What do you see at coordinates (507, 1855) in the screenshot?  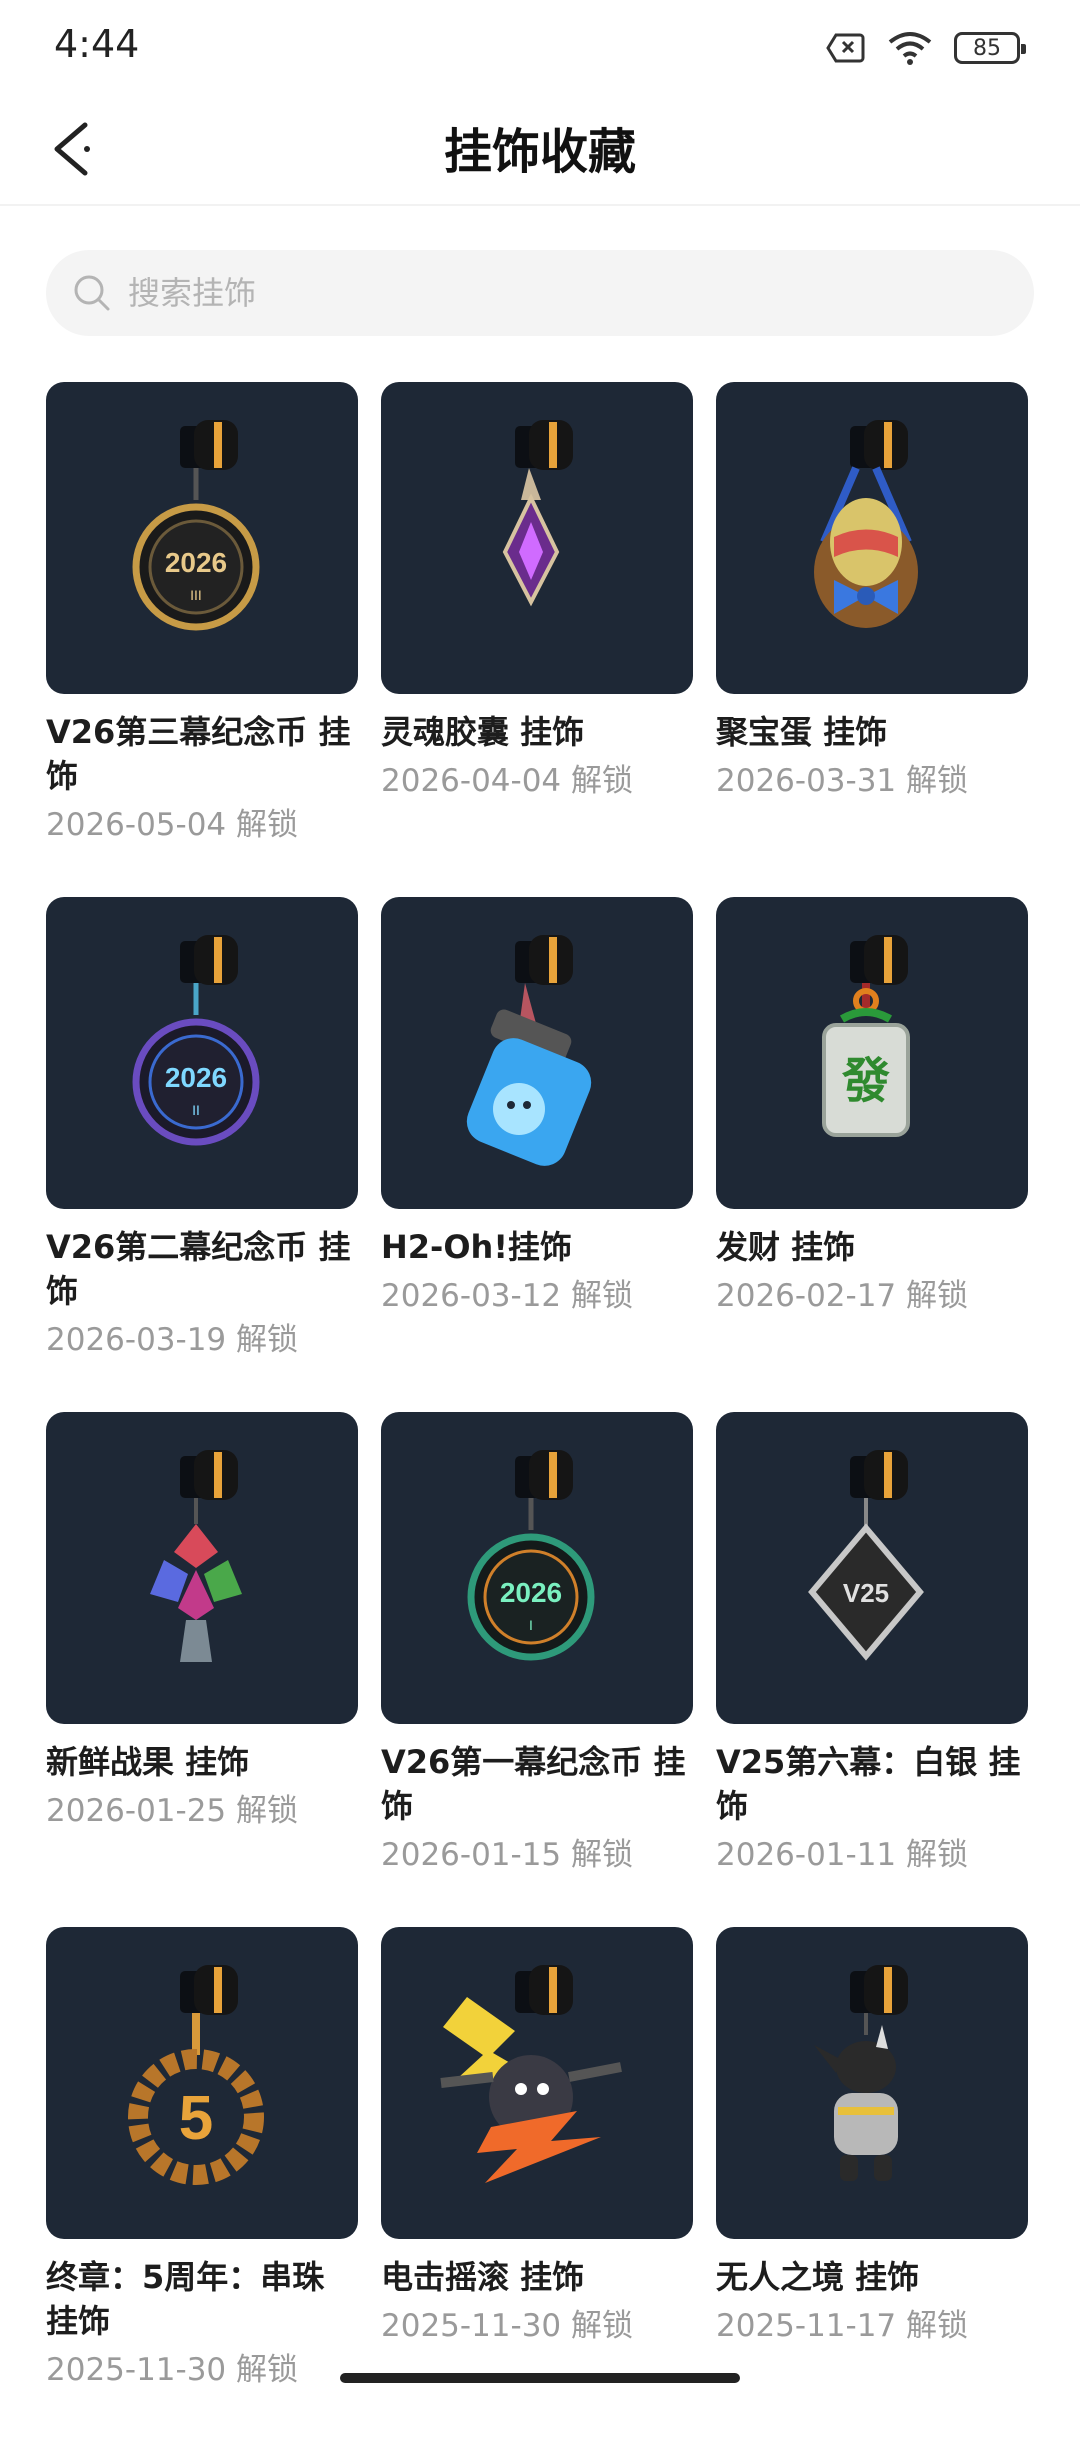 I see `charm-date: 2026-01-15 解锁` at bounding box center [507, 1855].